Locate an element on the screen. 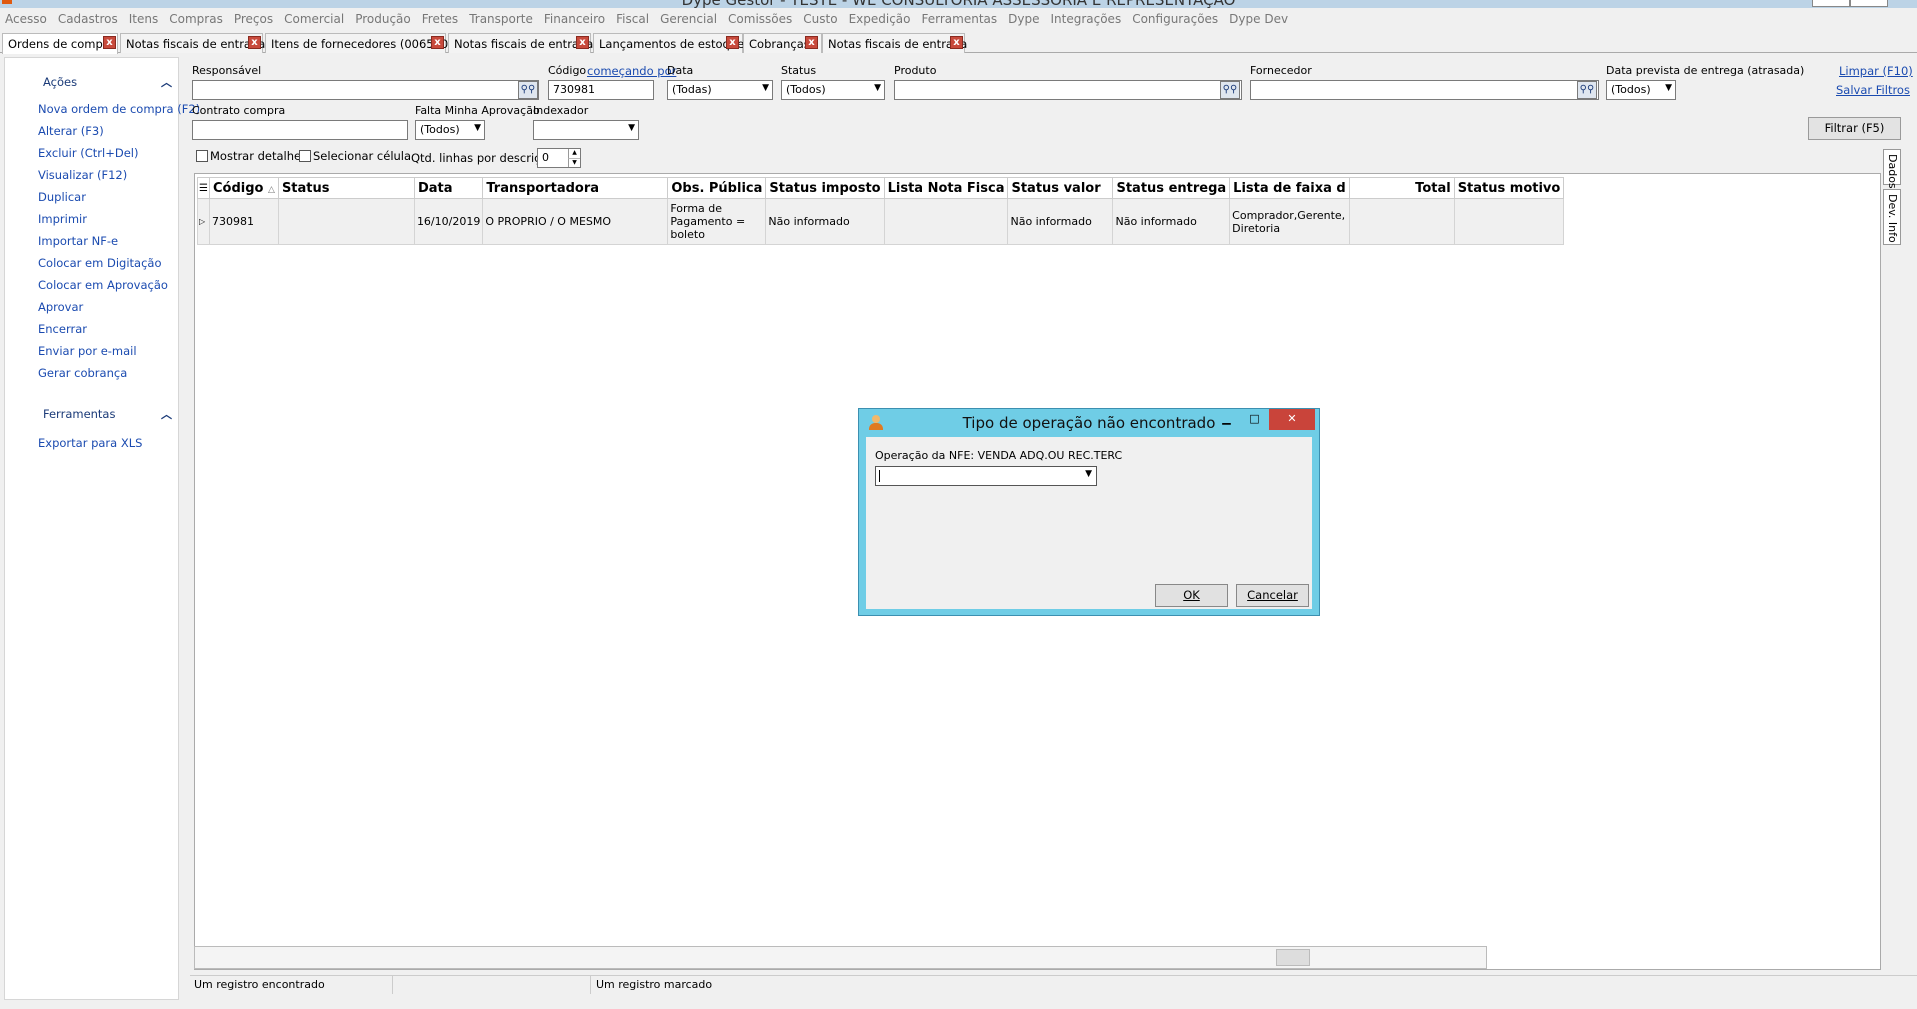  minimize-icon: ▁ is located at coordinates (1226, 419).